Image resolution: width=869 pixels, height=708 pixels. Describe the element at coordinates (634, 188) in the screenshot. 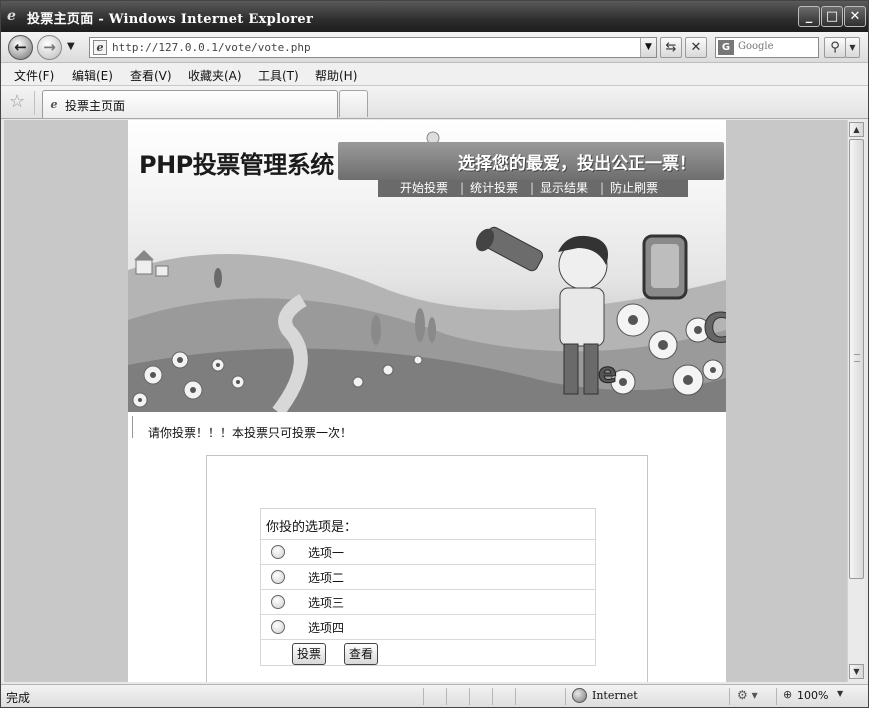

I see `nav-anti-spam: 防止刷票` at that location.